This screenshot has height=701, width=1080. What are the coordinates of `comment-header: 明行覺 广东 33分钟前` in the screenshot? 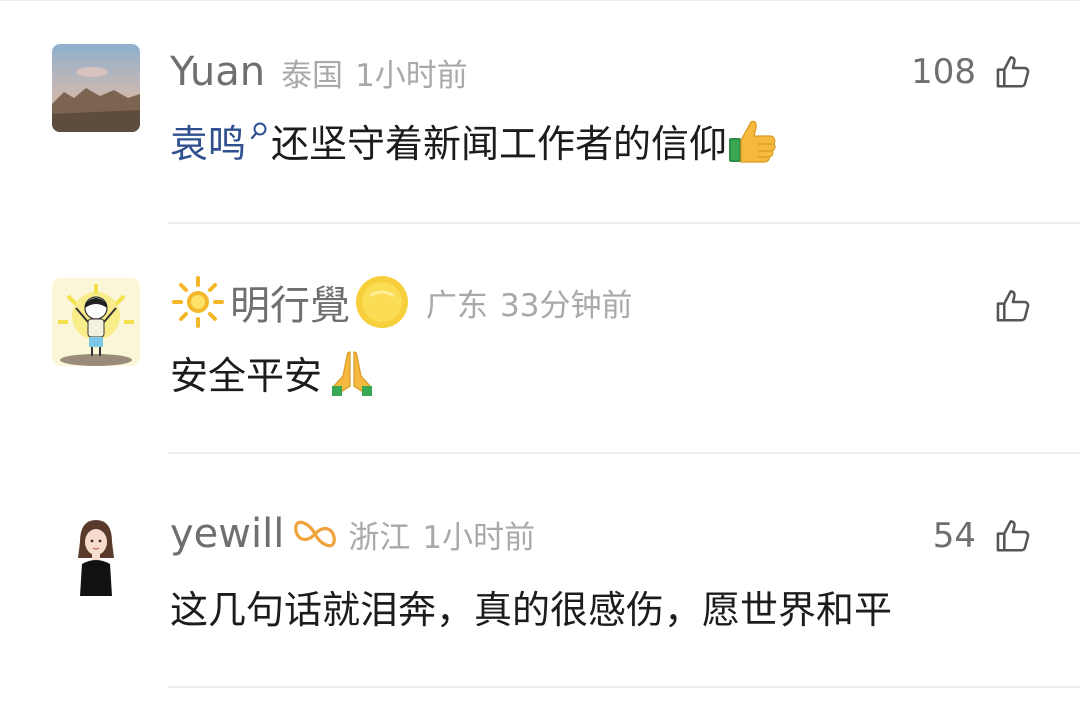 It's located at (401, 302).